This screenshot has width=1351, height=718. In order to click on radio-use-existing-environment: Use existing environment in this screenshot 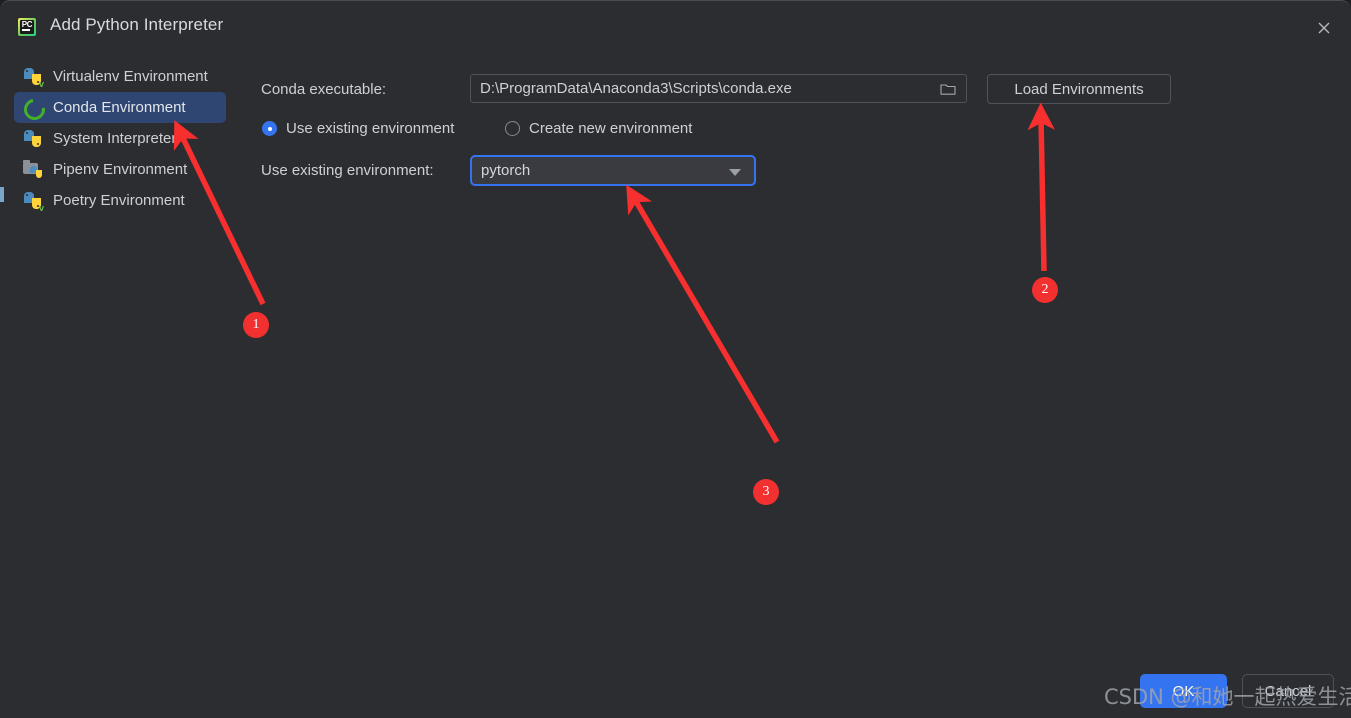, I will do `click(358, 128)`.